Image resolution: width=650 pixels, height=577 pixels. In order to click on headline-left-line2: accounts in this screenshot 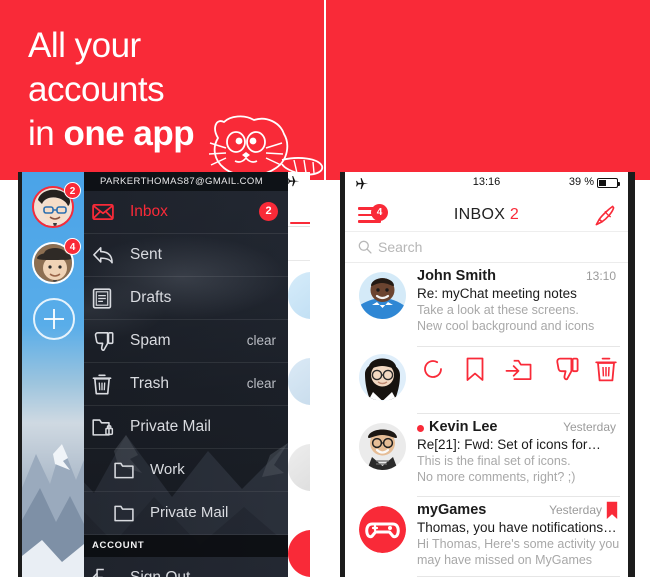, I will do `click(96, 89)`.